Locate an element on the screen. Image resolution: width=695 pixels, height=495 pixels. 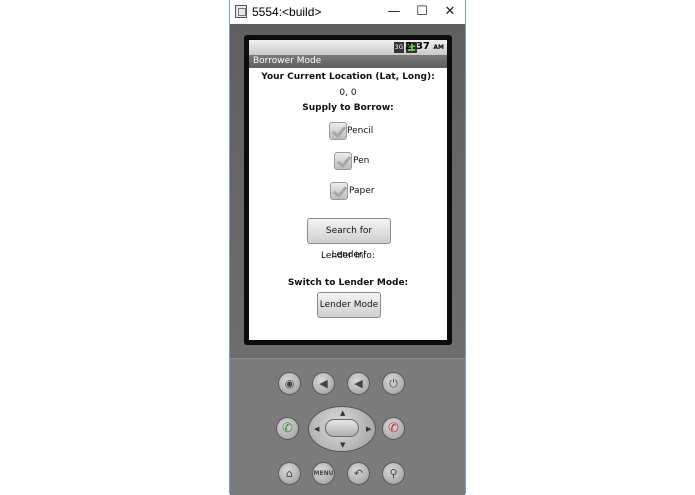
location-label: Your Current Location (Lat, Long): is located at coordinates (348, 77).